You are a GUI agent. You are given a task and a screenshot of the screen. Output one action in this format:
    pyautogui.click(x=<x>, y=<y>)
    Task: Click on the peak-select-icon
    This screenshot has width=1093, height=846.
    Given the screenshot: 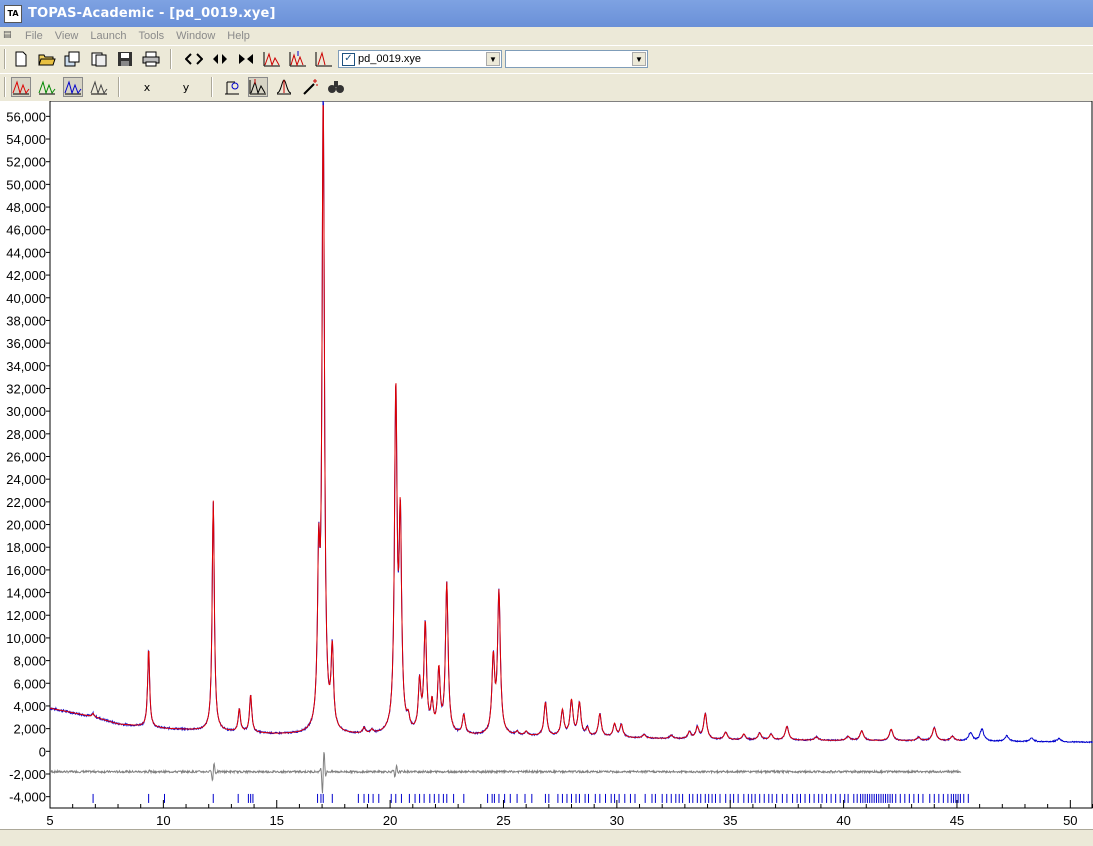 What is the action you would take?
    pyautogui.click(x=324, y=59)
    